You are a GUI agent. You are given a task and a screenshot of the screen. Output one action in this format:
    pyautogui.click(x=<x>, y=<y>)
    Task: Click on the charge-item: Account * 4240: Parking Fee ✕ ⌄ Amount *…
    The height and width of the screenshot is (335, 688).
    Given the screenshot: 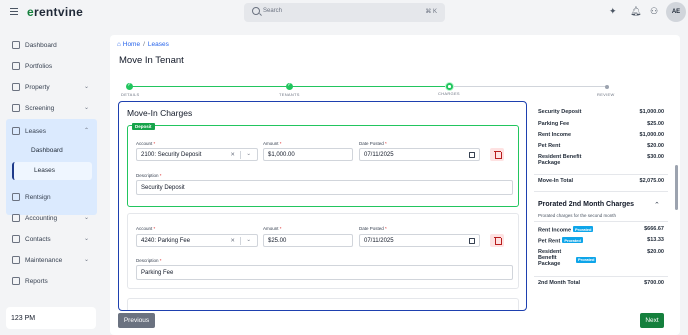 What is the action you would take?
    pyautogui.click(x=323, y=251)
    